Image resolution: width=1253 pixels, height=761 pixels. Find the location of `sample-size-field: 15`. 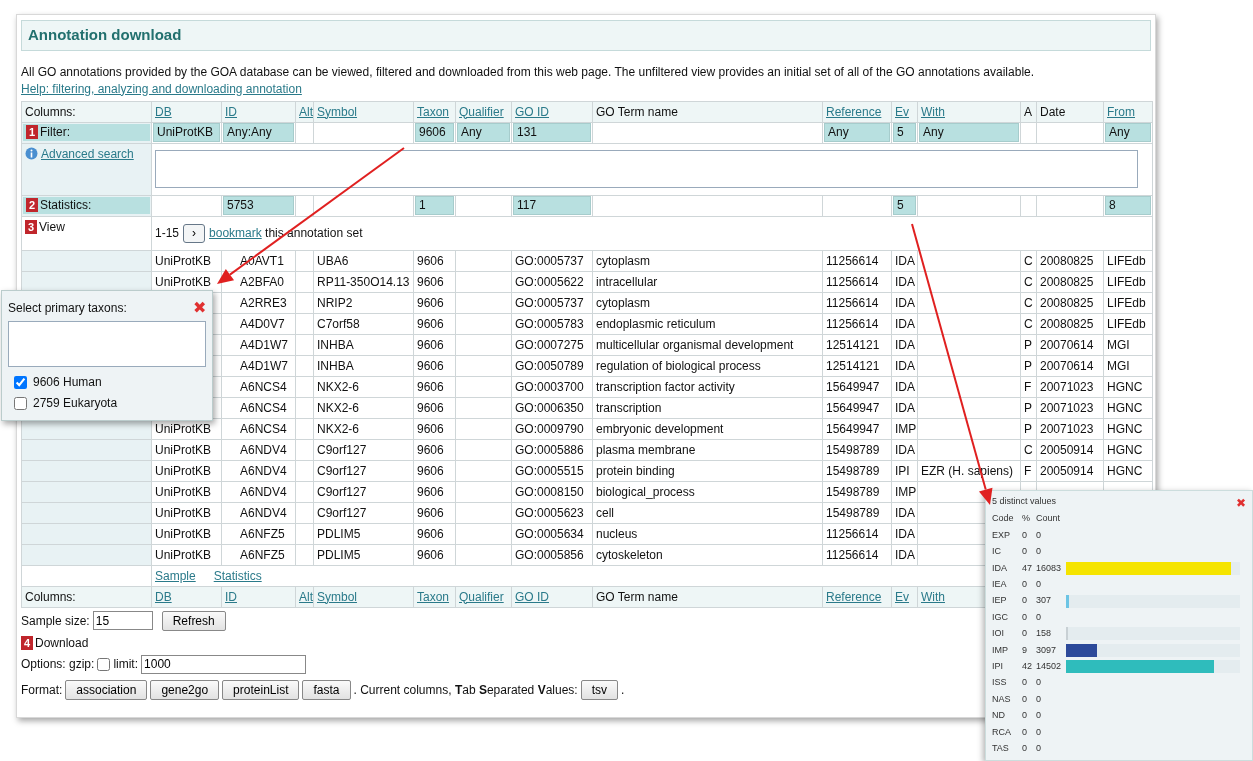

sample-size-field: 15 is located at coordinates (122, 620).